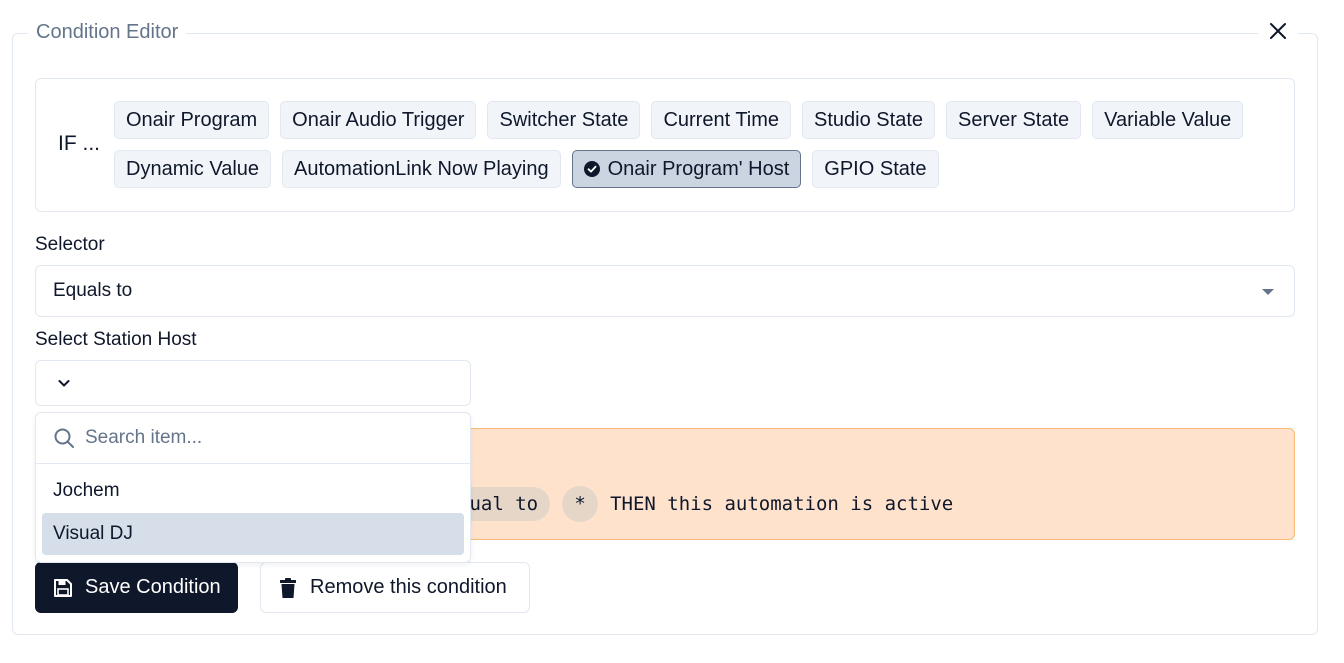 This screenshot has height=663, width=1344. What do you see at coordinates (253, 383) in the screenshot?
I see `station-host-select` at bounding box center [253, 383].